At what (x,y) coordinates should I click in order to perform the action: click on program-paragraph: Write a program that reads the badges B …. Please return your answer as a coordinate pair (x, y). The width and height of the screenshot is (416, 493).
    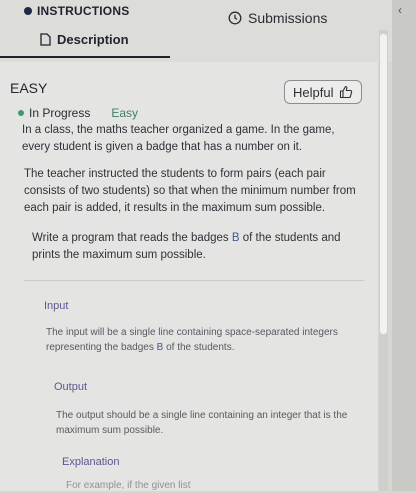
    Looking at the image, I should click on (197, 247).